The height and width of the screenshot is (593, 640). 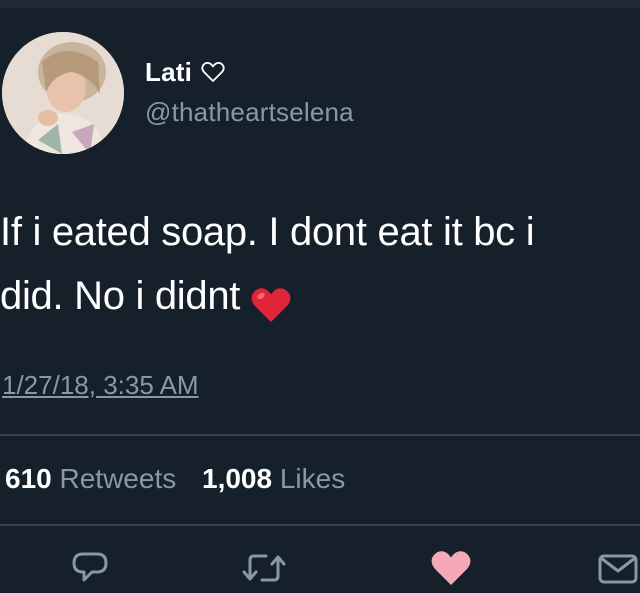 I want to click on tweet-text-line-2: did. No i didnt, so click(x=120, y=296).